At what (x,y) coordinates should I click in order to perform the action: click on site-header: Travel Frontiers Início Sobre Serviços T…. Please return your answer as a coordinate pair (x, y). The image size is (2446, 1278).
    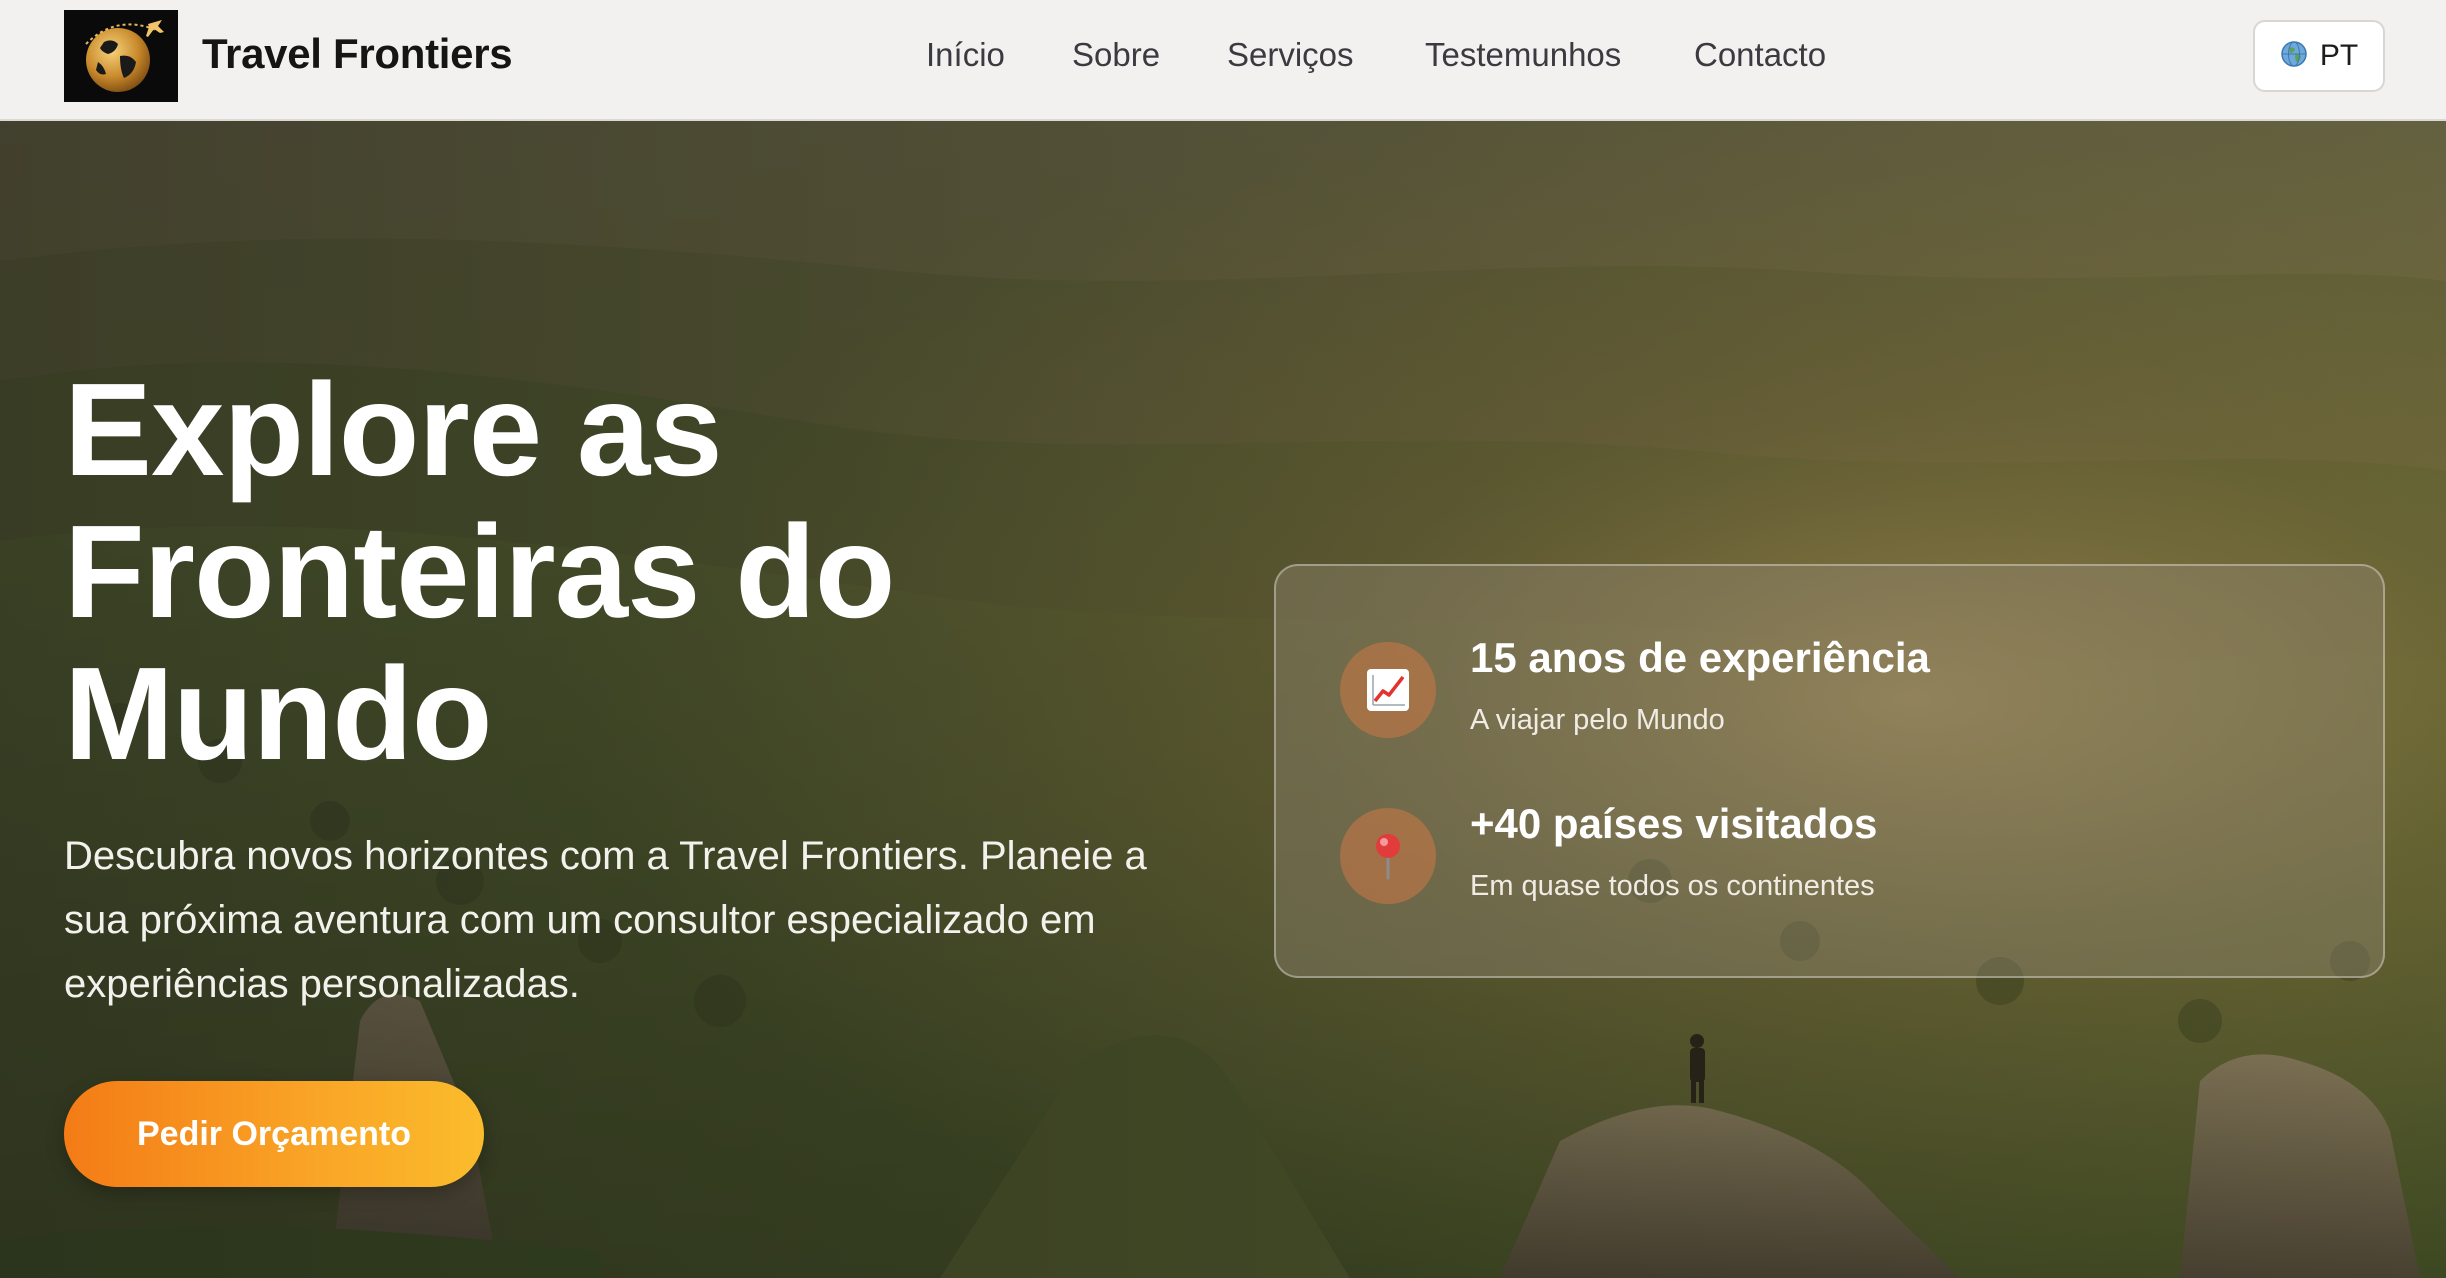
    Looking at the image, I should click on (1223, 60).